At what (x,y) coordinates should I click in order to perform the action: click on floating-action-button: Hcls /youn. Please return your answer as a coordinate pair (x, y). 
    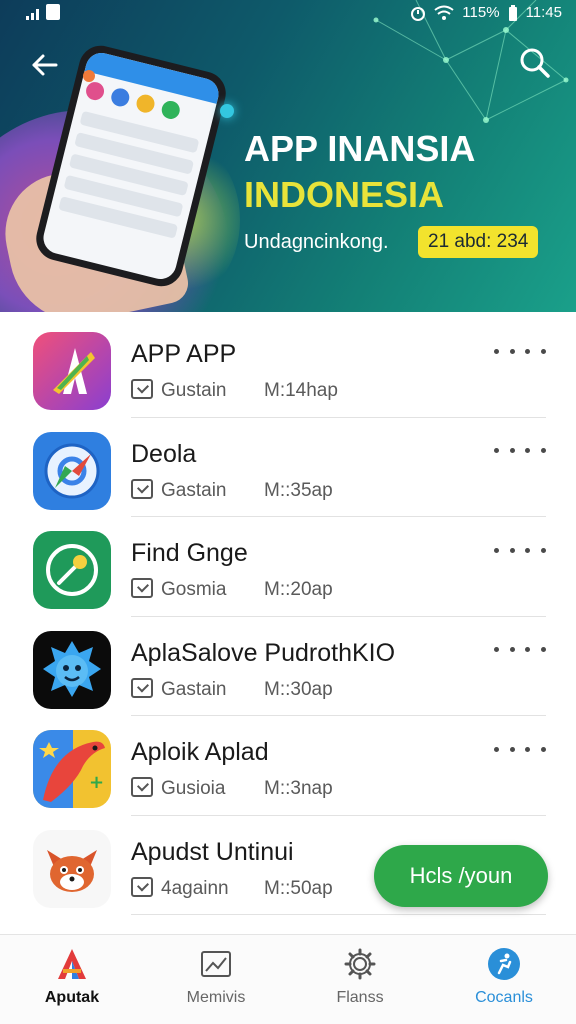
    Looking at the image, I should click on (461, 876).